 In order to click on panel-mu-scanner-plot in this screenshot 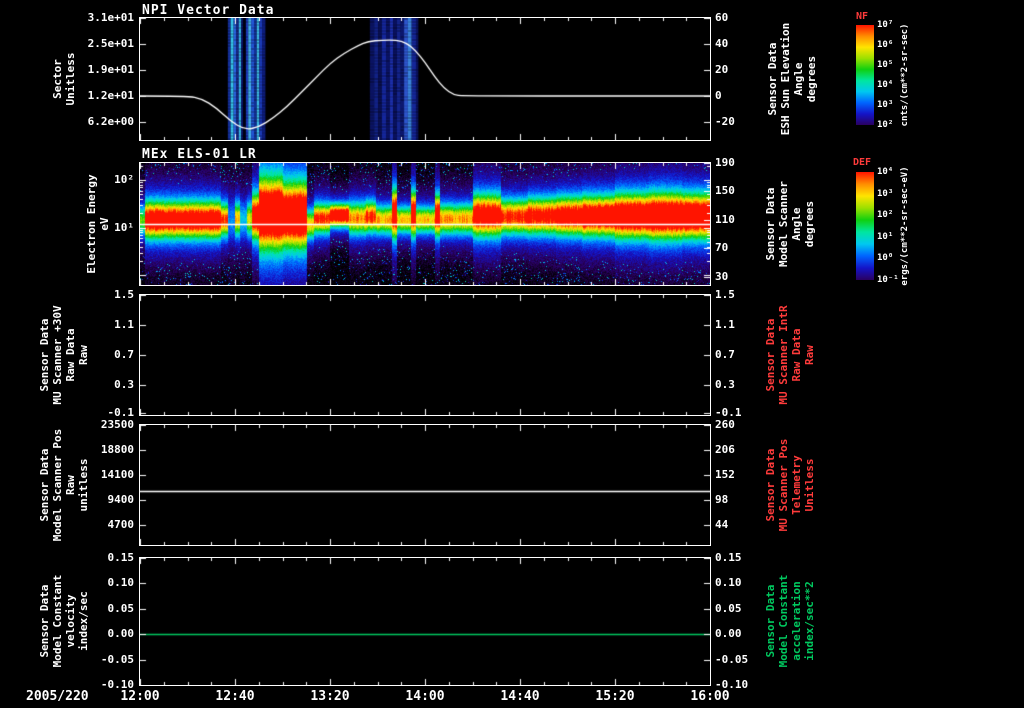, I will do `click(425, 355)`.